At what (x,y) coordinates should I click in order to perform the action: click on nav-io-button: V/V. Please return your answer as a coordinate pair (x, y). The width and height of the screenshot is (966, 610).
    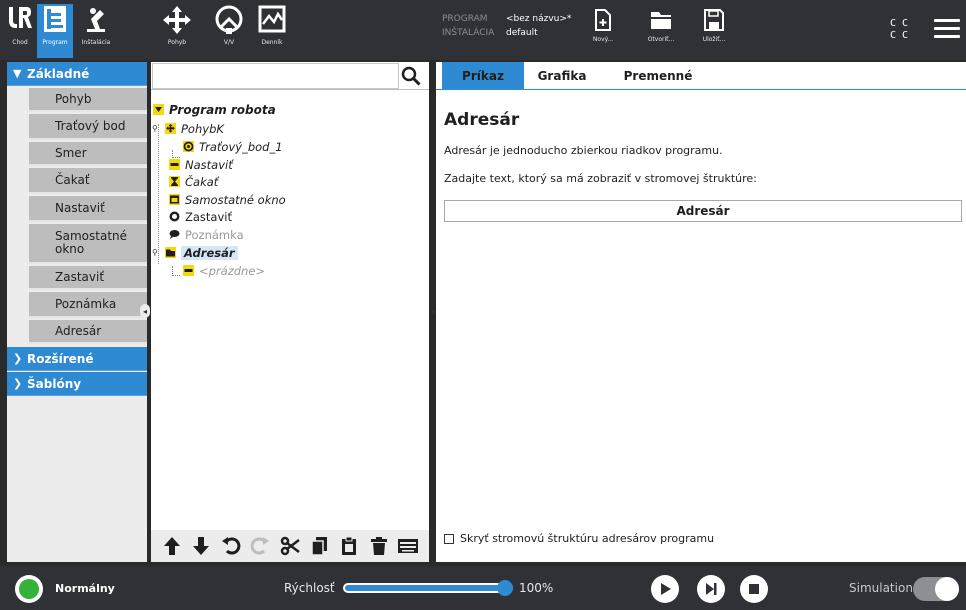
    Looking at the image, I should click on (229, 31).